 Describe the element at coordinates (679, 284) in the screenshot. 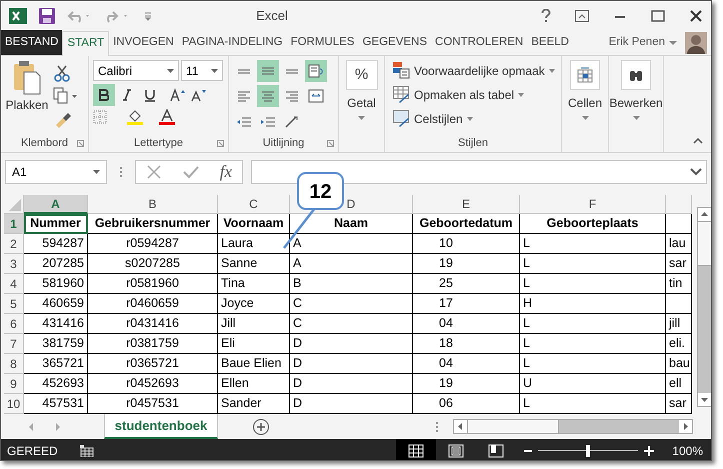

I see `table-cell: tin` at that location.